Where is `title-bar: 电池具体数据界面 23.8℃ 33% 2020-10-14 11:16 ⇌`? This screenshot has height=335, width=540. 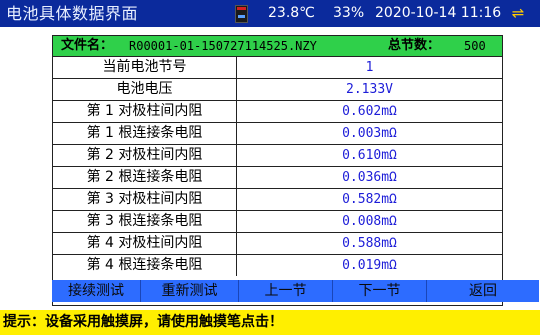
title-bar: 电池具体数据界面 23.8℃ 33% 2020-10-14 11:16 ⇌ is located at coordinates (270, 13).